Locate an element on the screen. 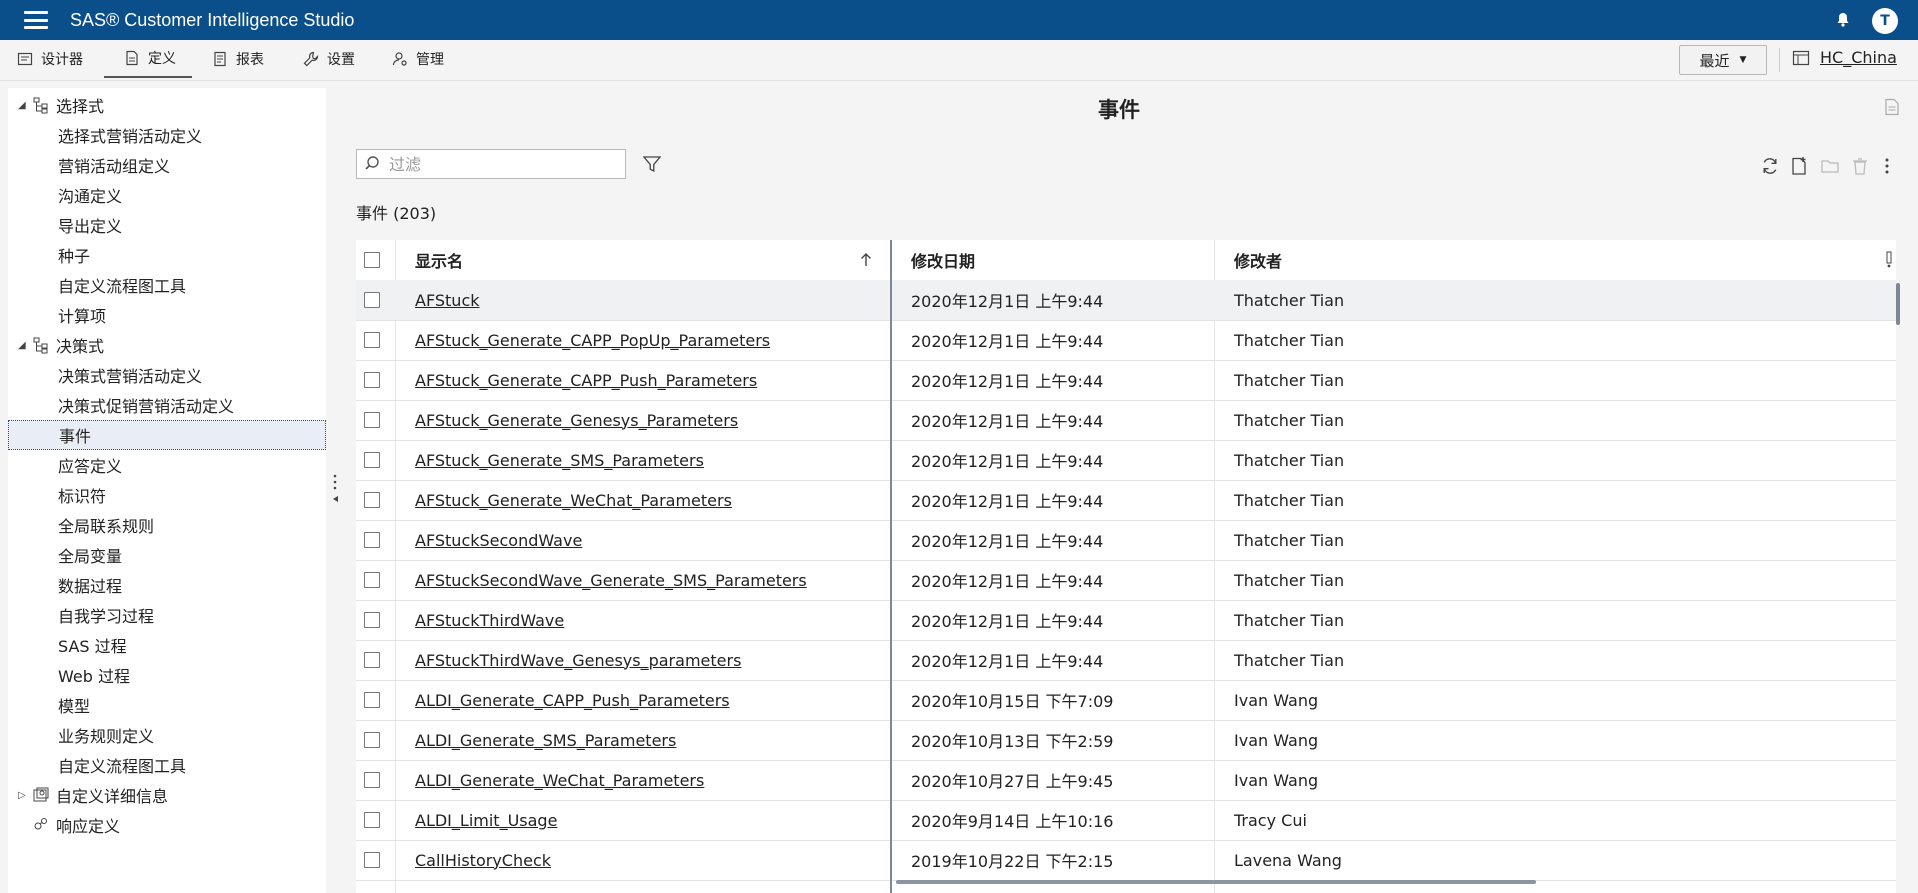 Image resolution: width=1918 pixels, height=893 pixels. filter-funnel-icon is located at coordinates (652, 164).